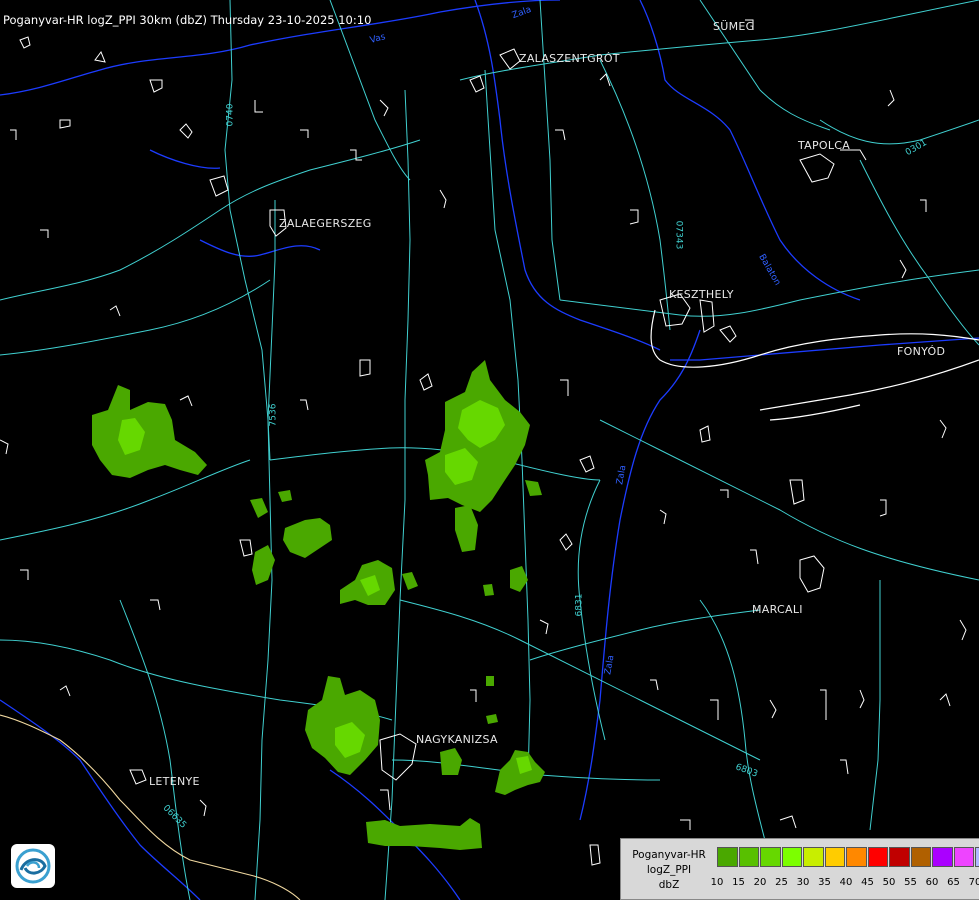  Describe the element at coordinates (149, 431) in the screenshot. I see `echo-cluster-west` at that location.